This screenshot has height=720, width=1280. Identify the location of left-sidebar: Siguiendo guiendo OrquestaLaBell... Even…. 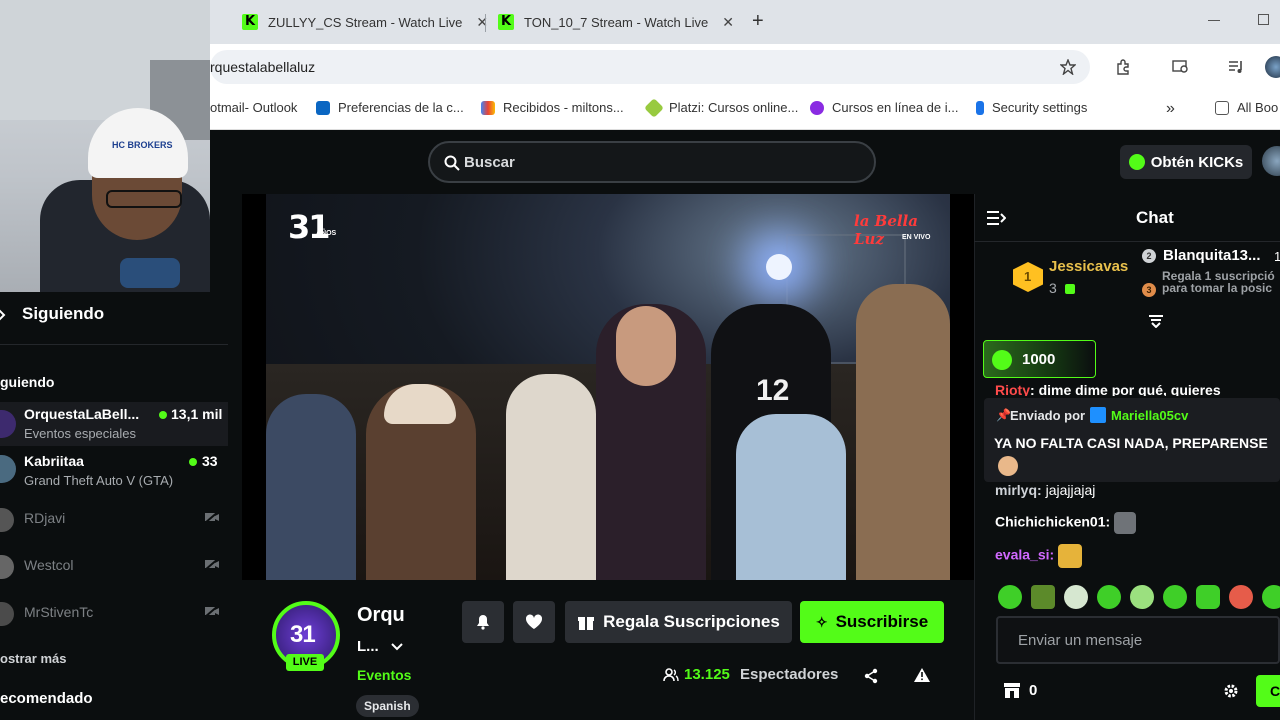
(114, 506).